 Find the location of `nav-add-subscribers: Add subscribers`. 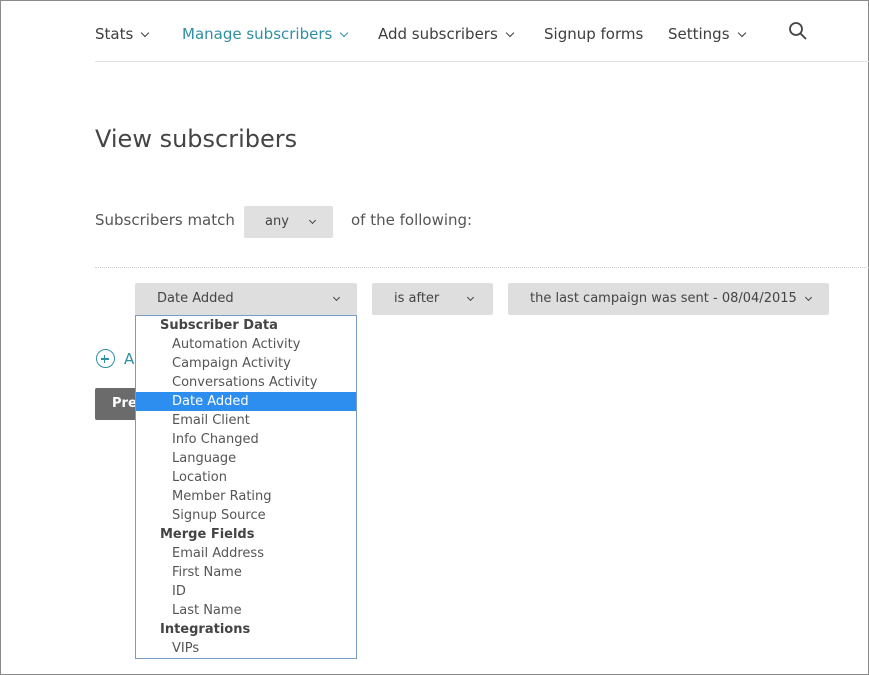

nav-add-subscribers: Add subscribers is located at coordinates (446, 34).